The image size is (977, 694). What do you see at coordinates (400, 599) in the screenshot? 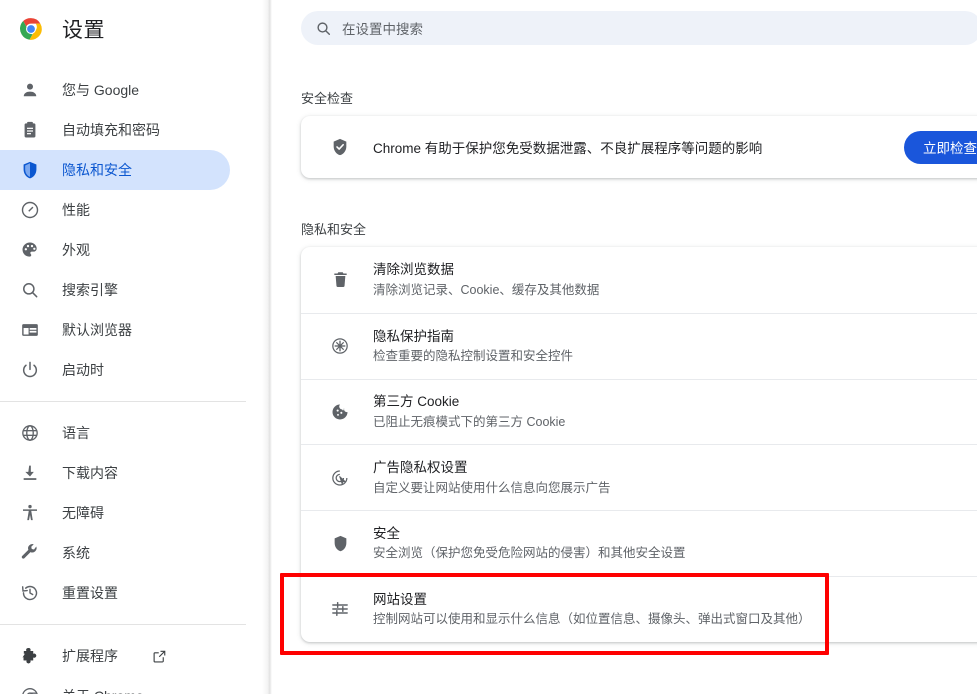
I see `privacy-row-title: 网站设置` at bounding box center [400, 599].